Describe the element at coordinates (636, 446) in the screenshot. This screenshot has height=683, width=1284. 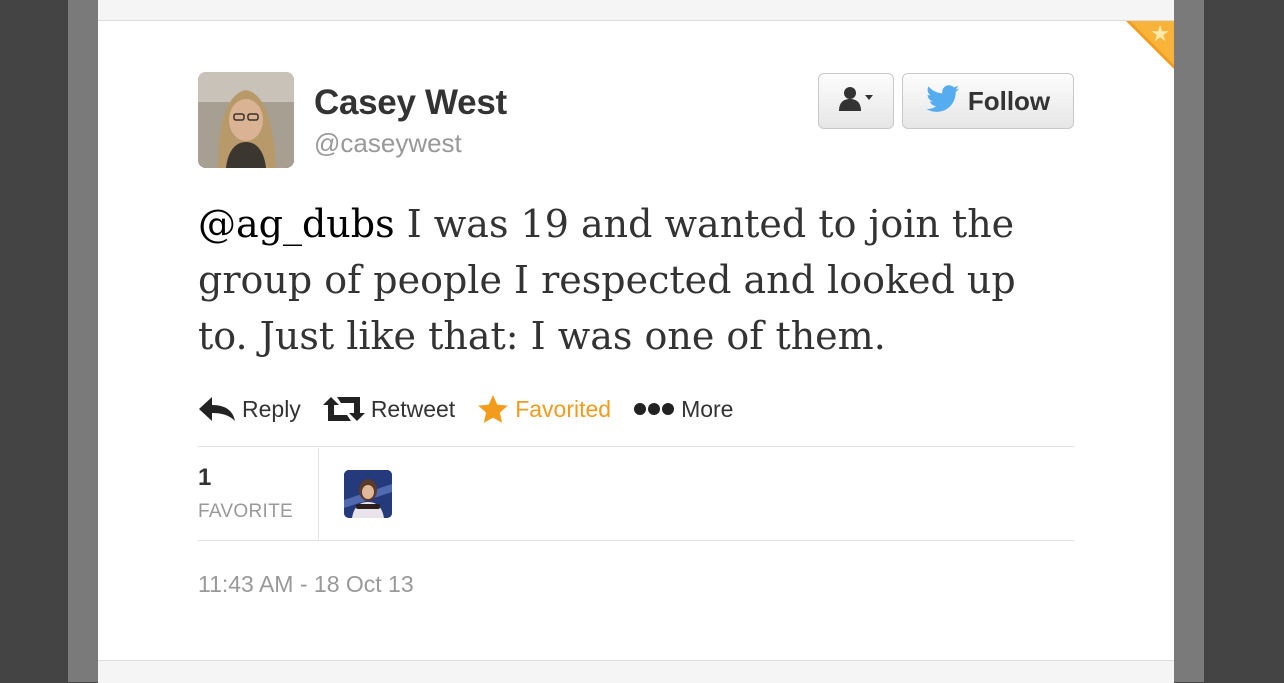
I see `divider-top` at that location.